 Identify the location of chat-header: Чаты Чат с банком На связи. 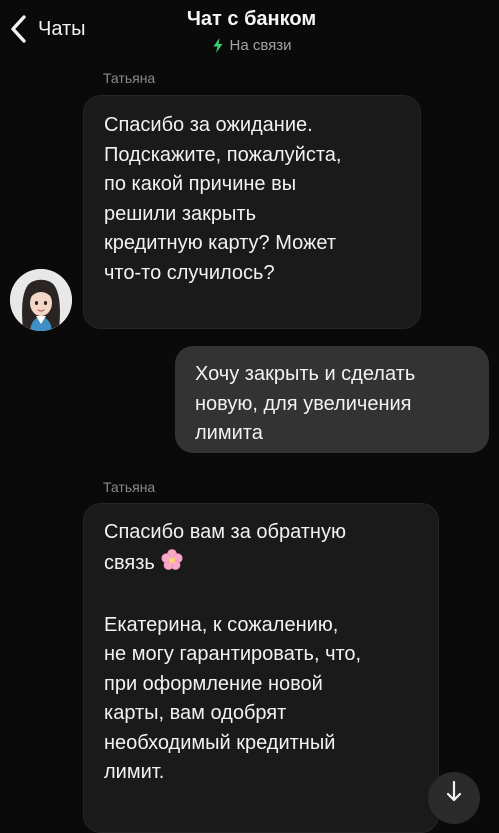
(249, 31).